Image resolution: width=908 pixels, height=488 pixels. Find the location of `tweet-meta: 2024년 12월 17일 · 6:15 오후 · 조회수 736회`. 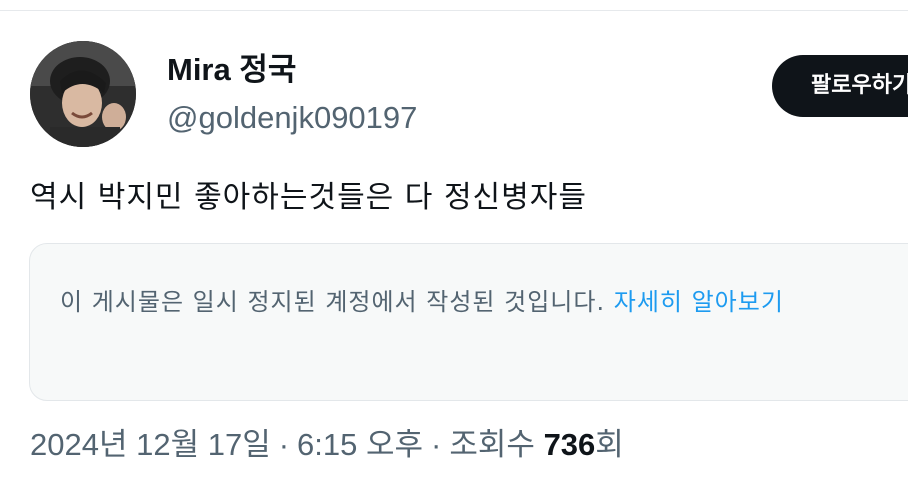

tweet-meta: 2024년 12월 17일 · 6:15 오후 · 조회수 736회 is located at coordinates (327, 445).